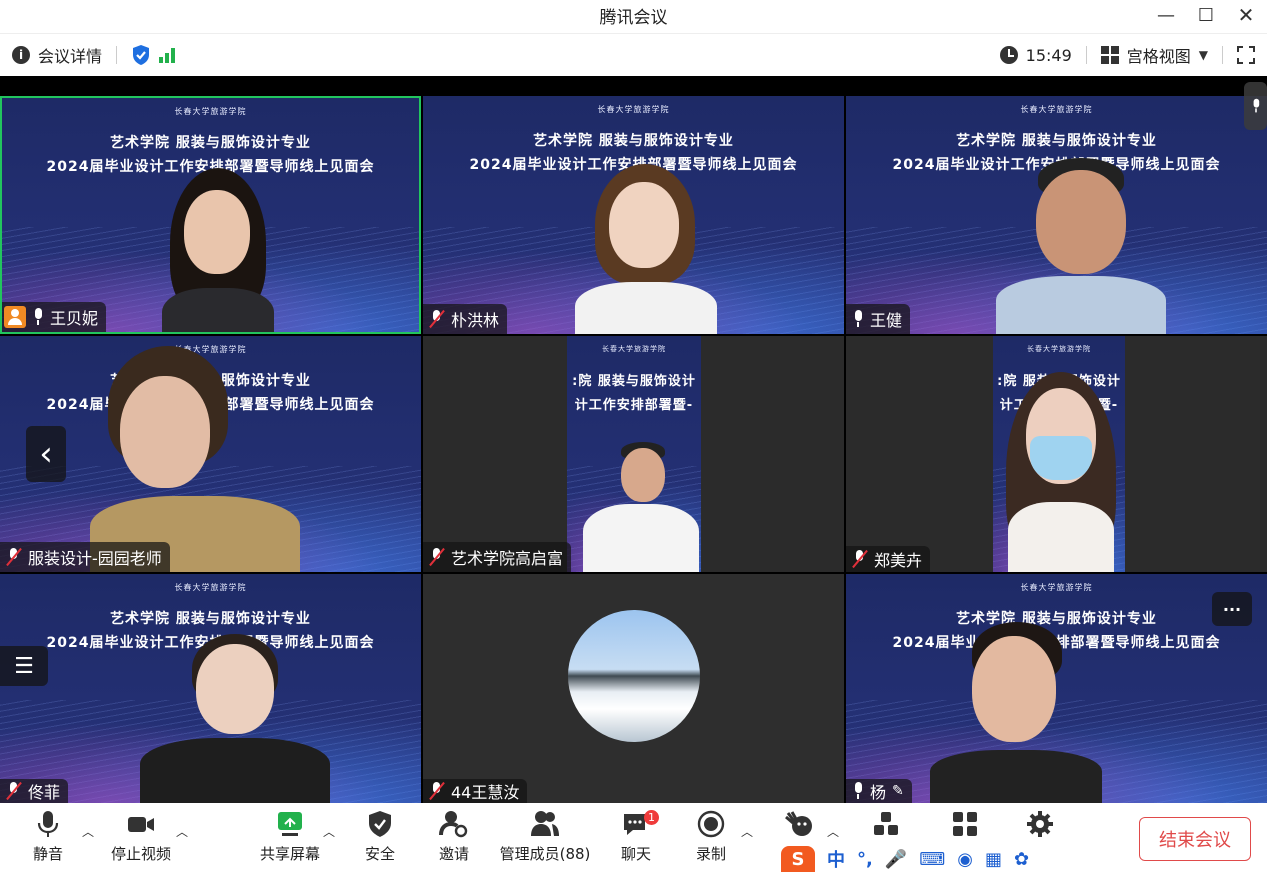 This screenshot has height=872, width=1267. What do you see at coordinates (507, 558) in the screenshot?
I see `participant-name: 艺术学院高启富` at bounding box center [507, 558].